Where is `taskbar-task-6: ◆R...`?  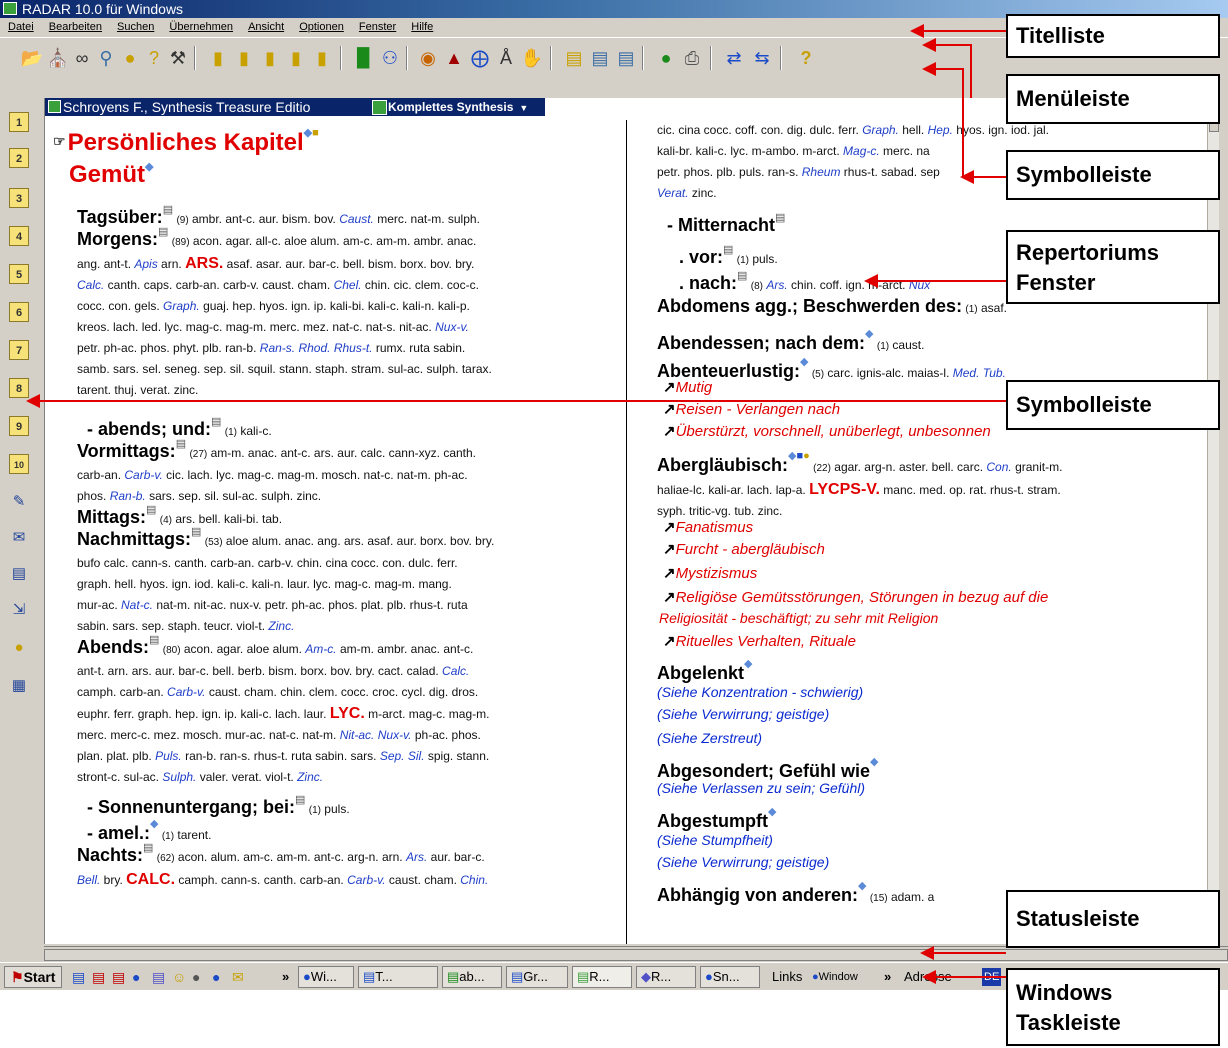
taskbar-task-6: ◆R... is located at coordinates (666, 977).